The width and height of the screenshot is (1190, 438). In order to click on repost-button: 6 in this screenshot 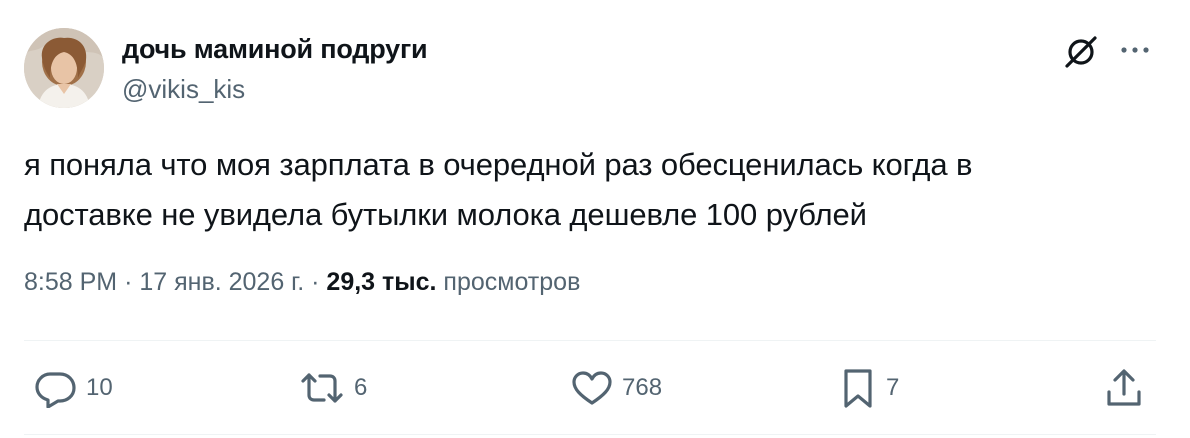, I will do `click(332, 388)`.